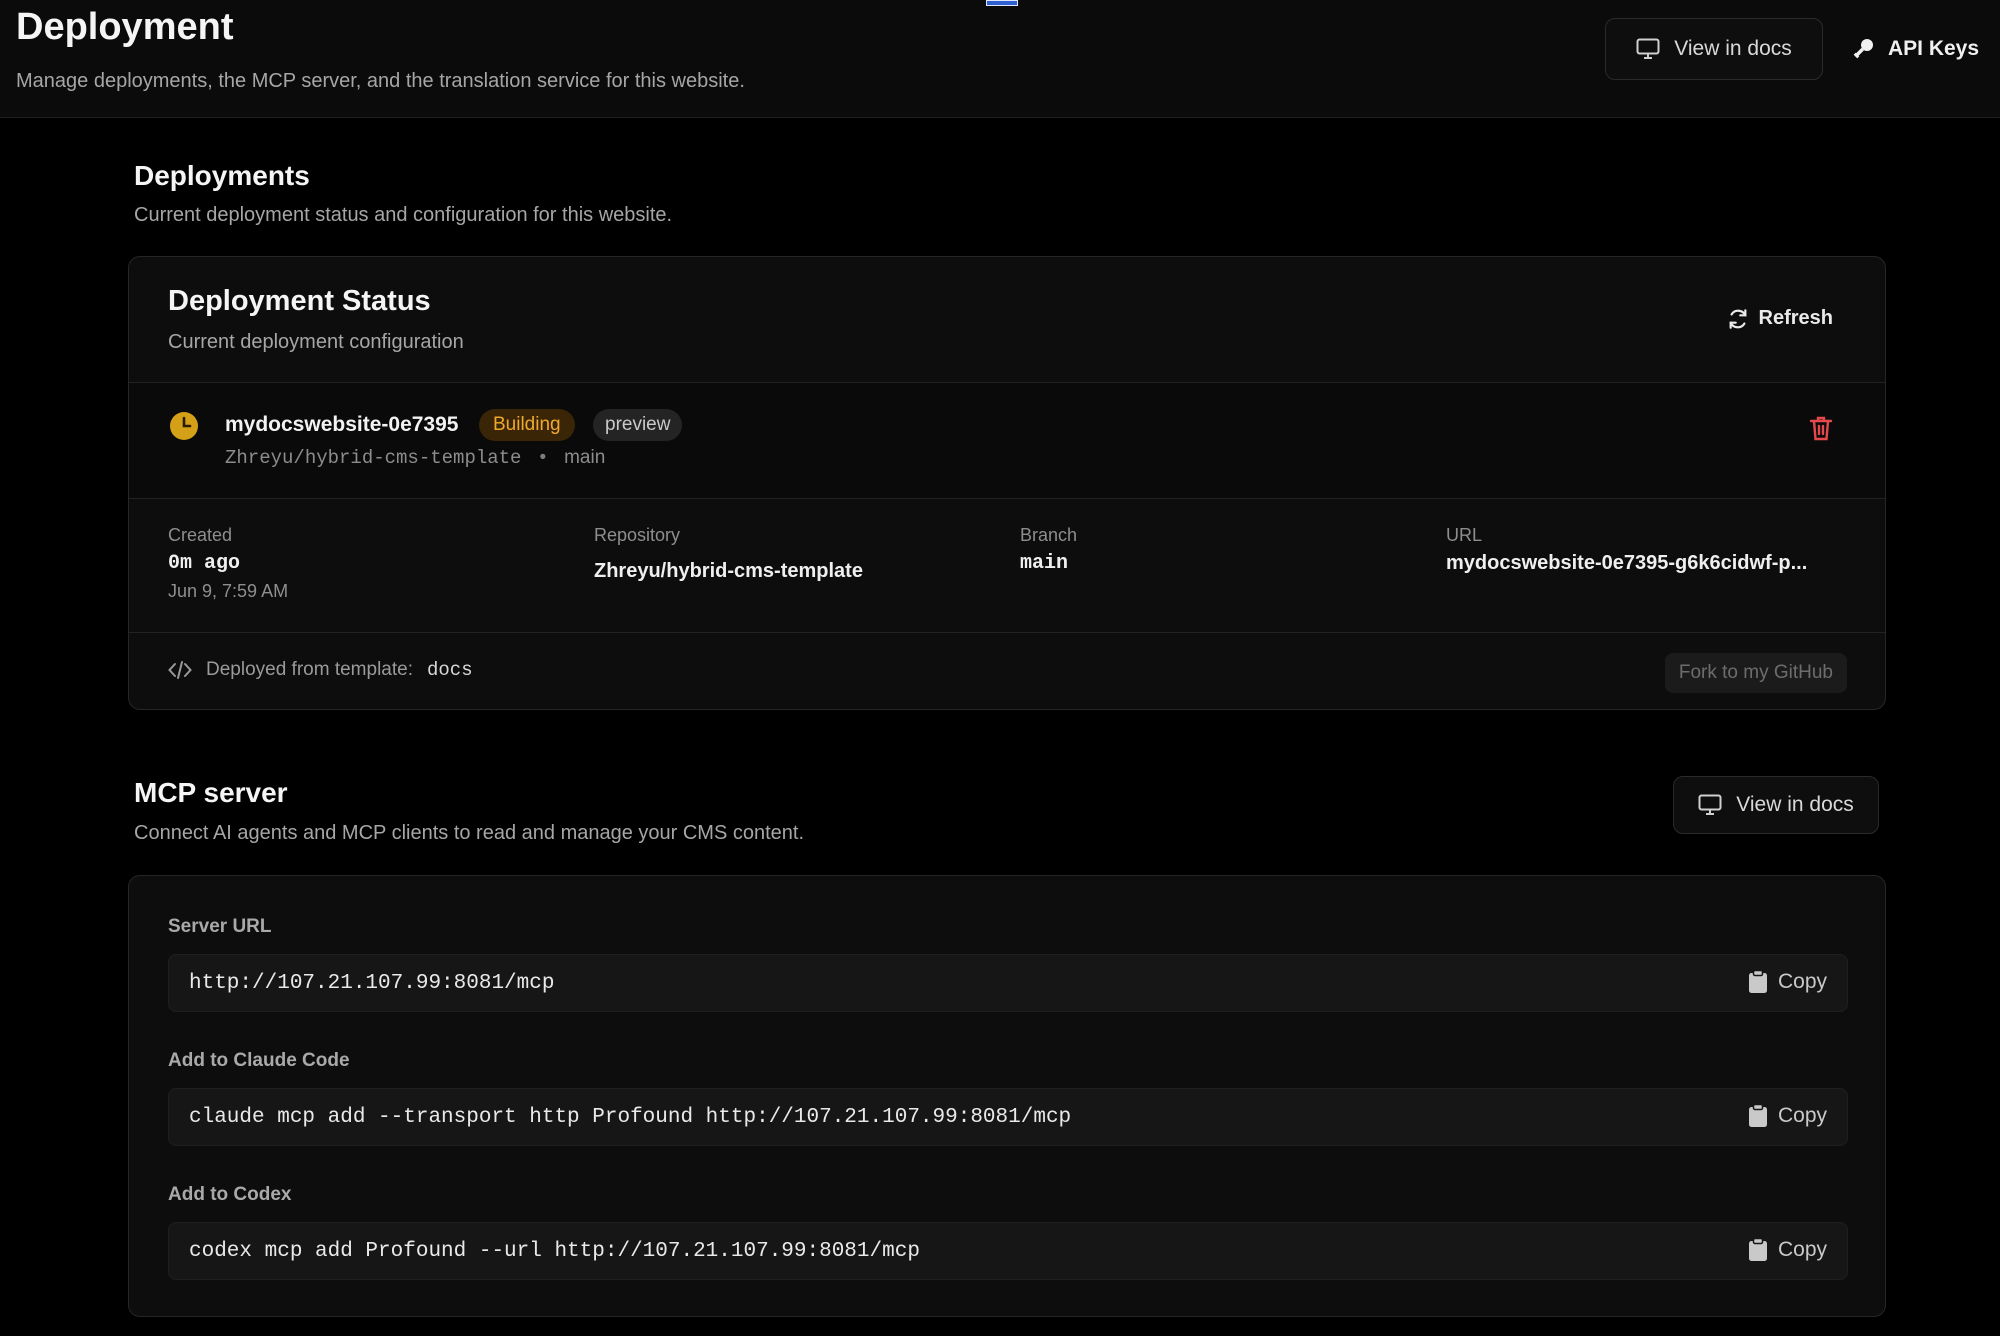  I want to click on copy-server-url-button: Copy, so click(1787, 982).